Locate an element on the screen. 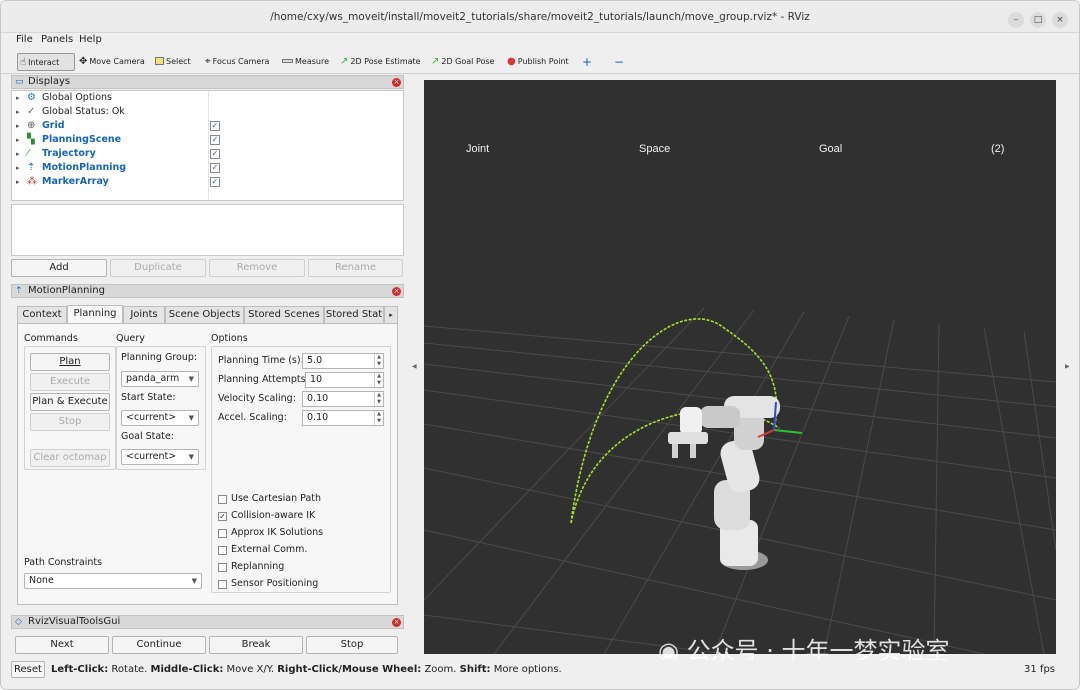  continue-button: Continue is located at coordinates (159, 645).